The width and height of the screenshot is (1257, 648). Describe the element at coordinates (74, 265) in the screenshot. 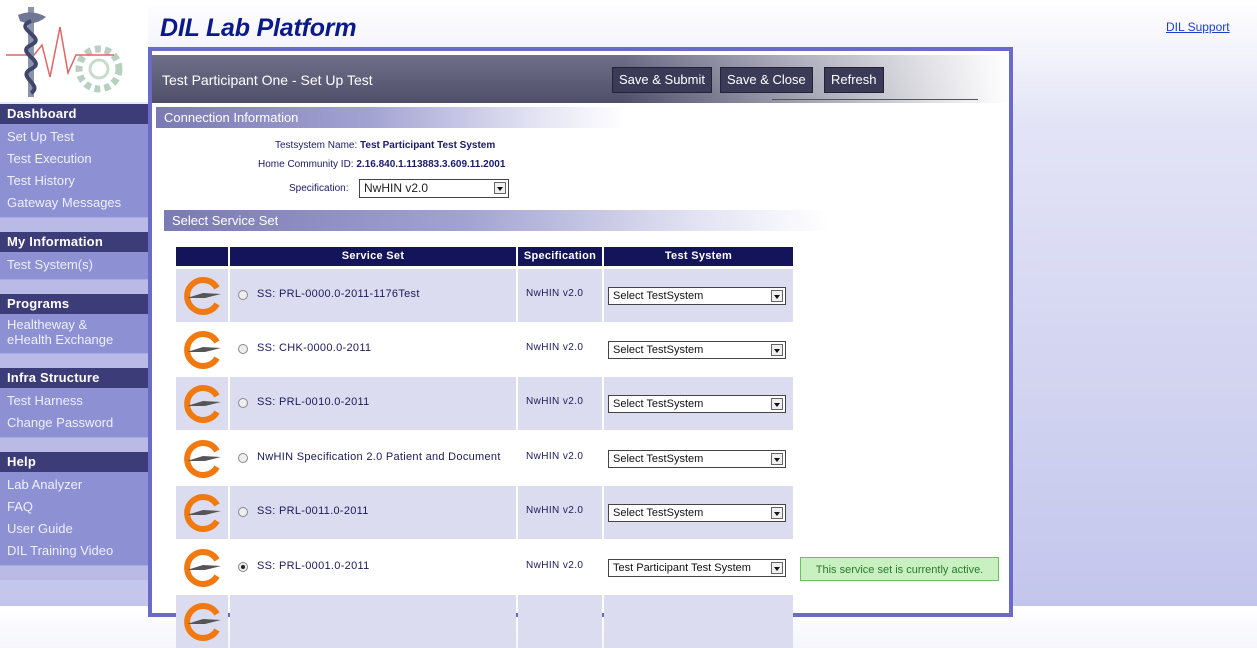

I see `nav-item-test-systems: Test System(s)` at that location.